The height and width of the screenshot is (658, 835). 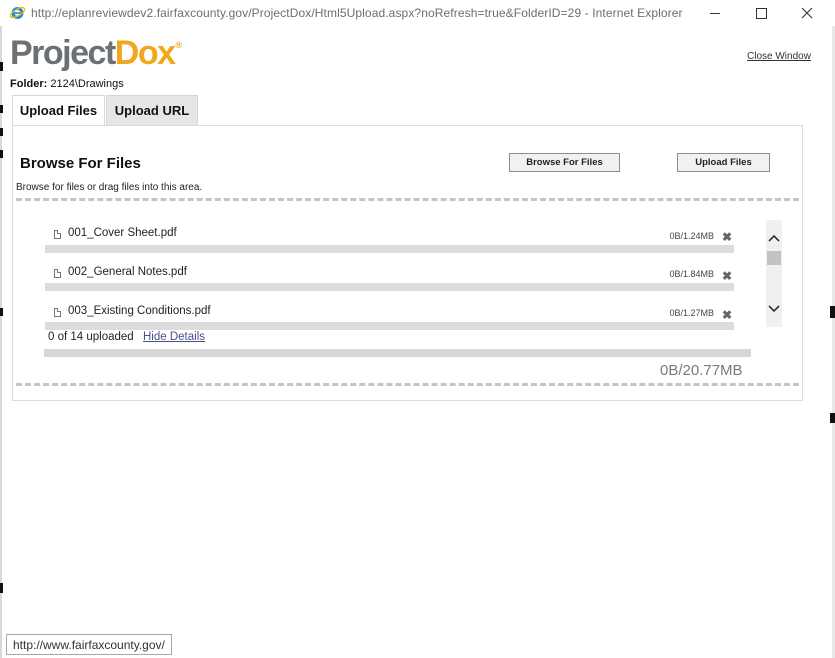 What do you see at coordinates (407, 384) in the screenshot?
I see `drop-zone-bottom-border` at bounding box center [407, 384].